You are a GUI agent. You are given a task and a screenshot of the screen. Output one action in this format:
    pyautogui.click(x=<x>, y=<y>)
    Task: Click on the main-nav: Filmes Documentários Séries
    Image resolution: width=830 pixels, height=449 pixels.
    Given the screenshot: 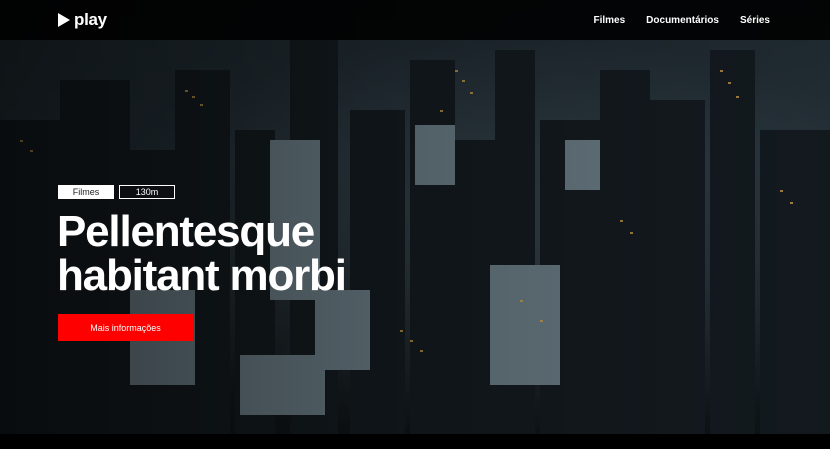 What is the action you would take?
    pyautogui.click(x=681, y=20)
    